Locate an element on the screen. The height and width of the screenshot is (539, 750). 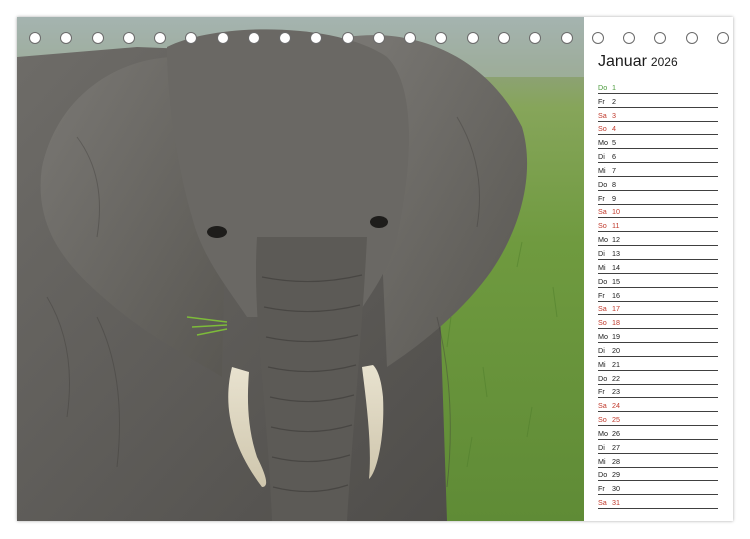
day-number: 9 is located at coordinates (614, 198).